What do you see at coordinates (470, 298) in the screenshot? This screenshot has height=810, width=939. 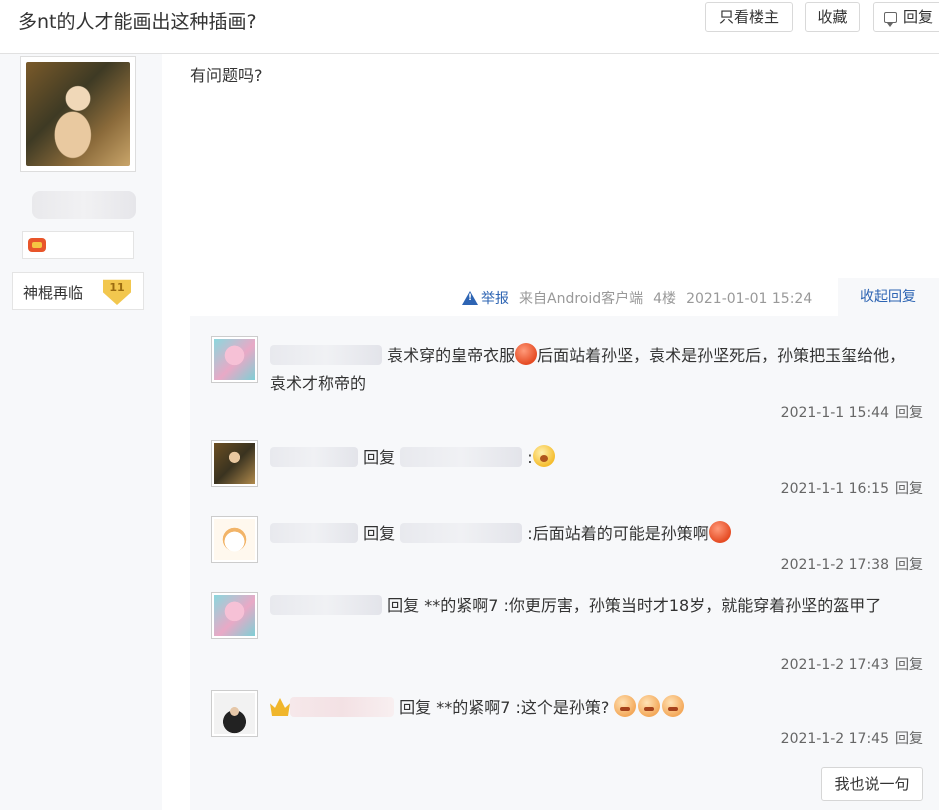 I see `warning-icon` at bounding box center [470, 298].